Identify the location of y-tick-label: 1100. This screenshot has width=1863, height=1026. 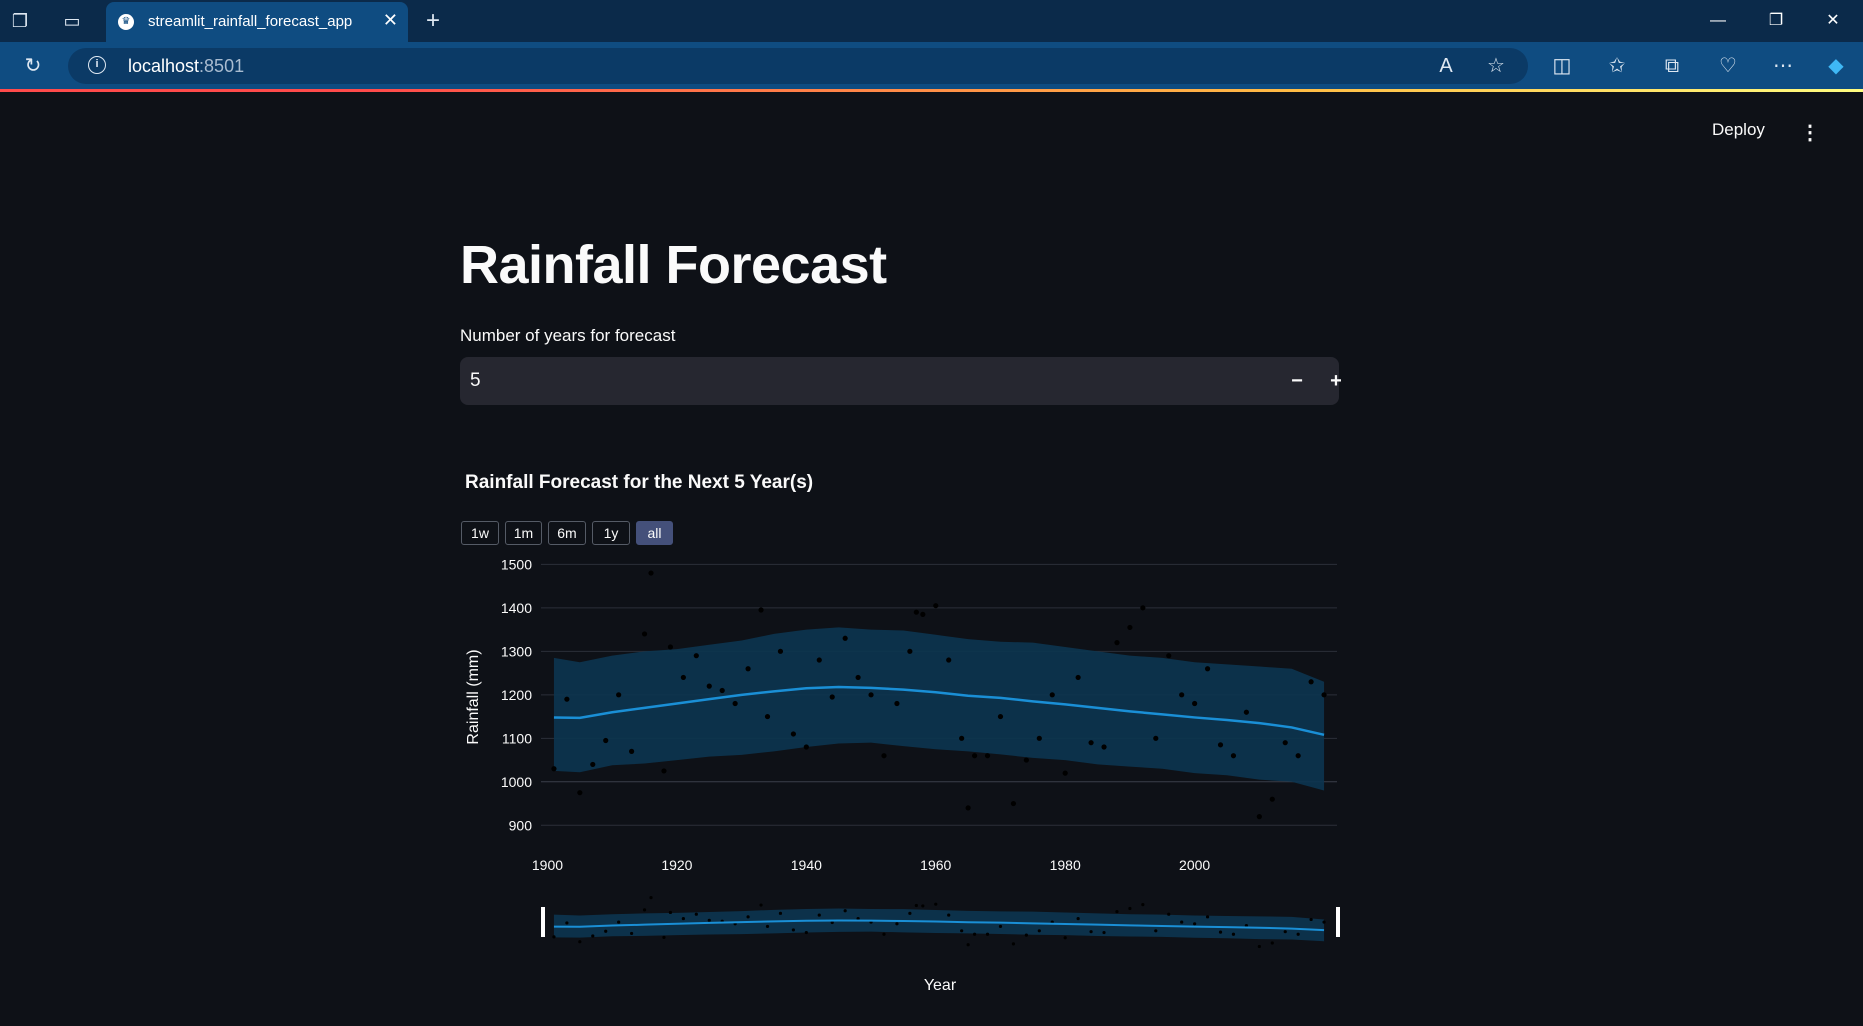
(517, 738).